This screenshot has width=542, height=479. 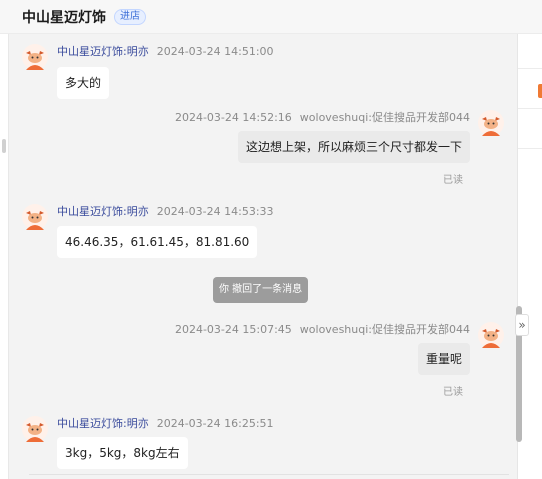 I want to click on message-meta: 中山星迈灯饰:明亦 2024-03-24 14:53:33, so click(x=165, y=211).